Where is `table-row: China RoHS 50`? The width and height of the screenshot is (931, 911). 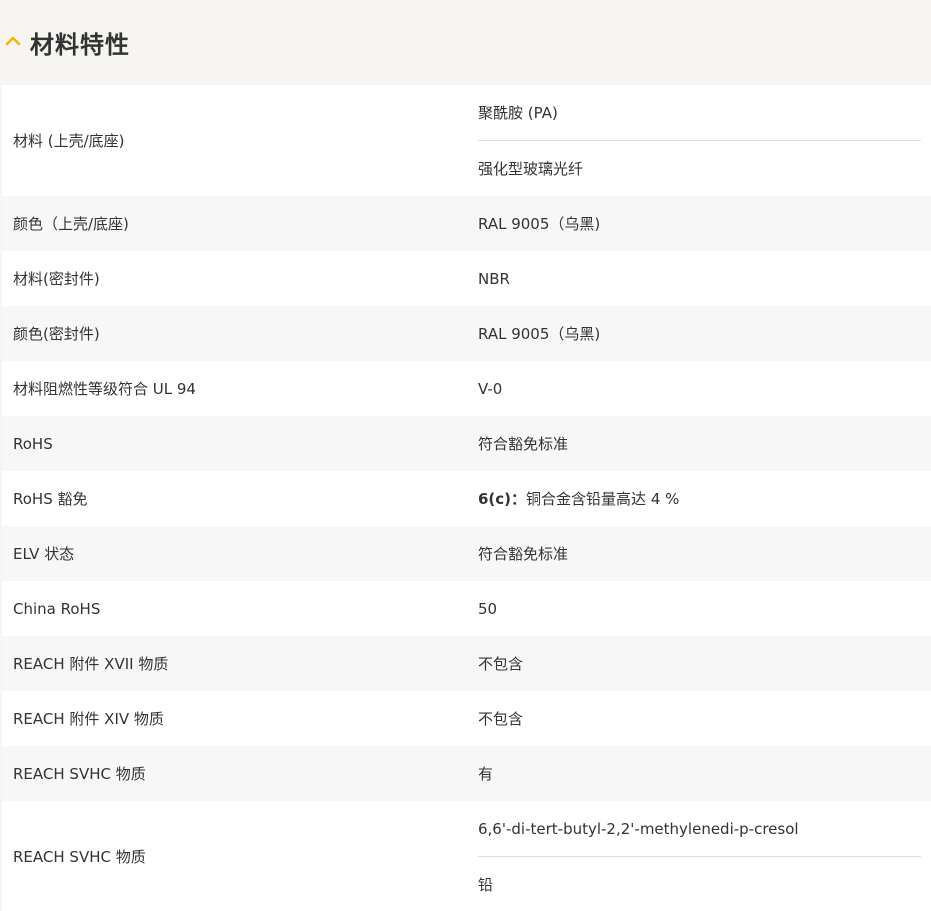
table-row: China RoHS 50 is located at coordinates (466, 608).